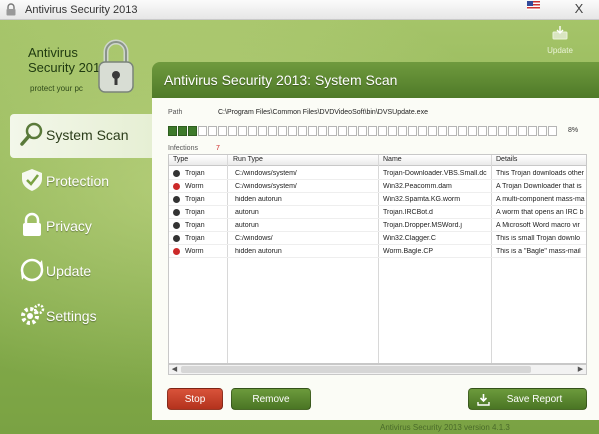 The image size is (599, 434). What do you see at coordinates (409, 238) in the screenshot?
I see `cell-name: Win32.Clagger.C` at bounding box center [409, 238].